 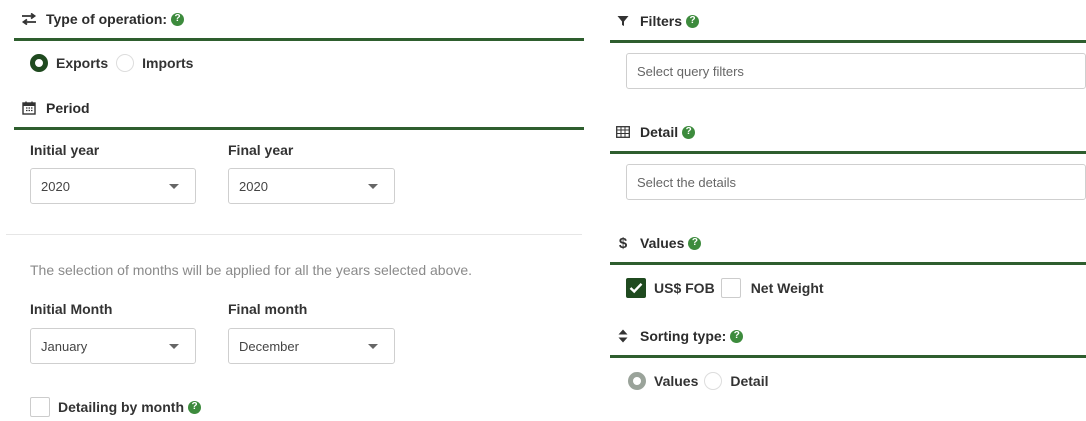 What do you see at coordinates (65, 150) in the screenshot?
I see `initial-year-label: Initial year` at bounding box center [65, 150].